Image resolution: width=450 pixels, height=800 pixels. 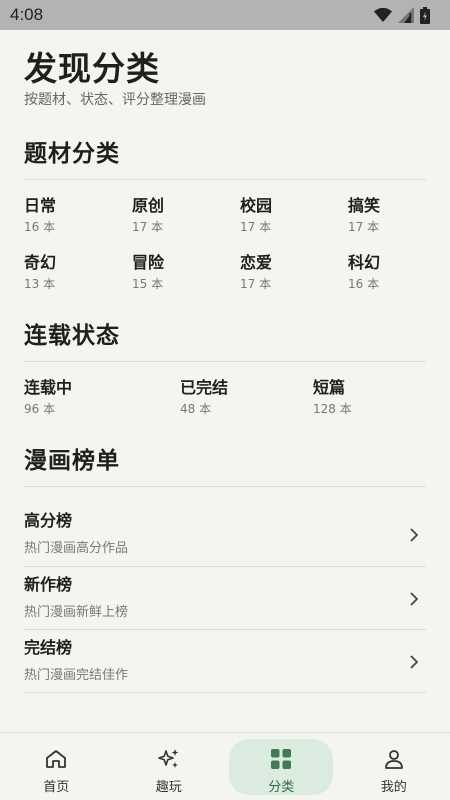 What do you see at coordinates (76, 675) in the screenshot?
I see `ranking-desc: 热门漫画完结佳作` at bounding box center [76, 675].